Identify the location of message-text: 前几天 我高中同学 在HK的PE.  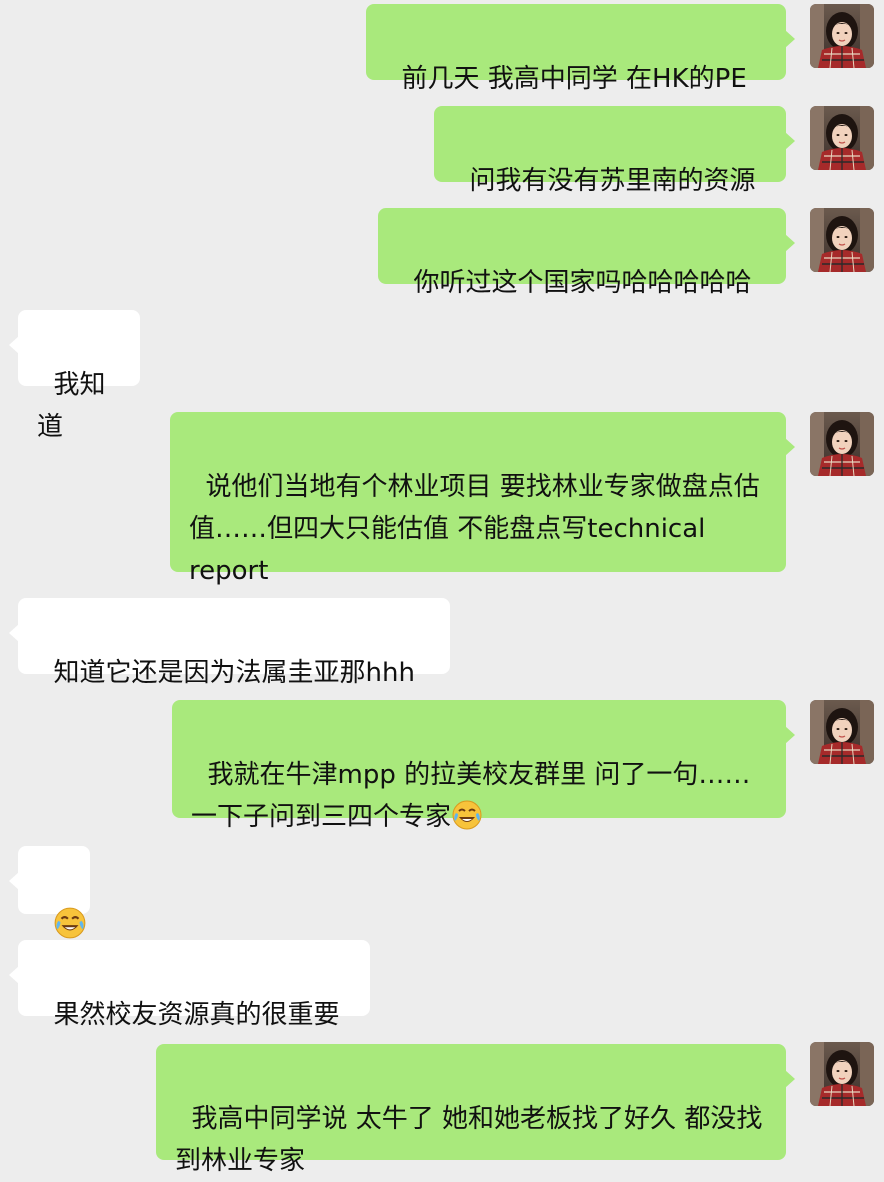
(574, 79).